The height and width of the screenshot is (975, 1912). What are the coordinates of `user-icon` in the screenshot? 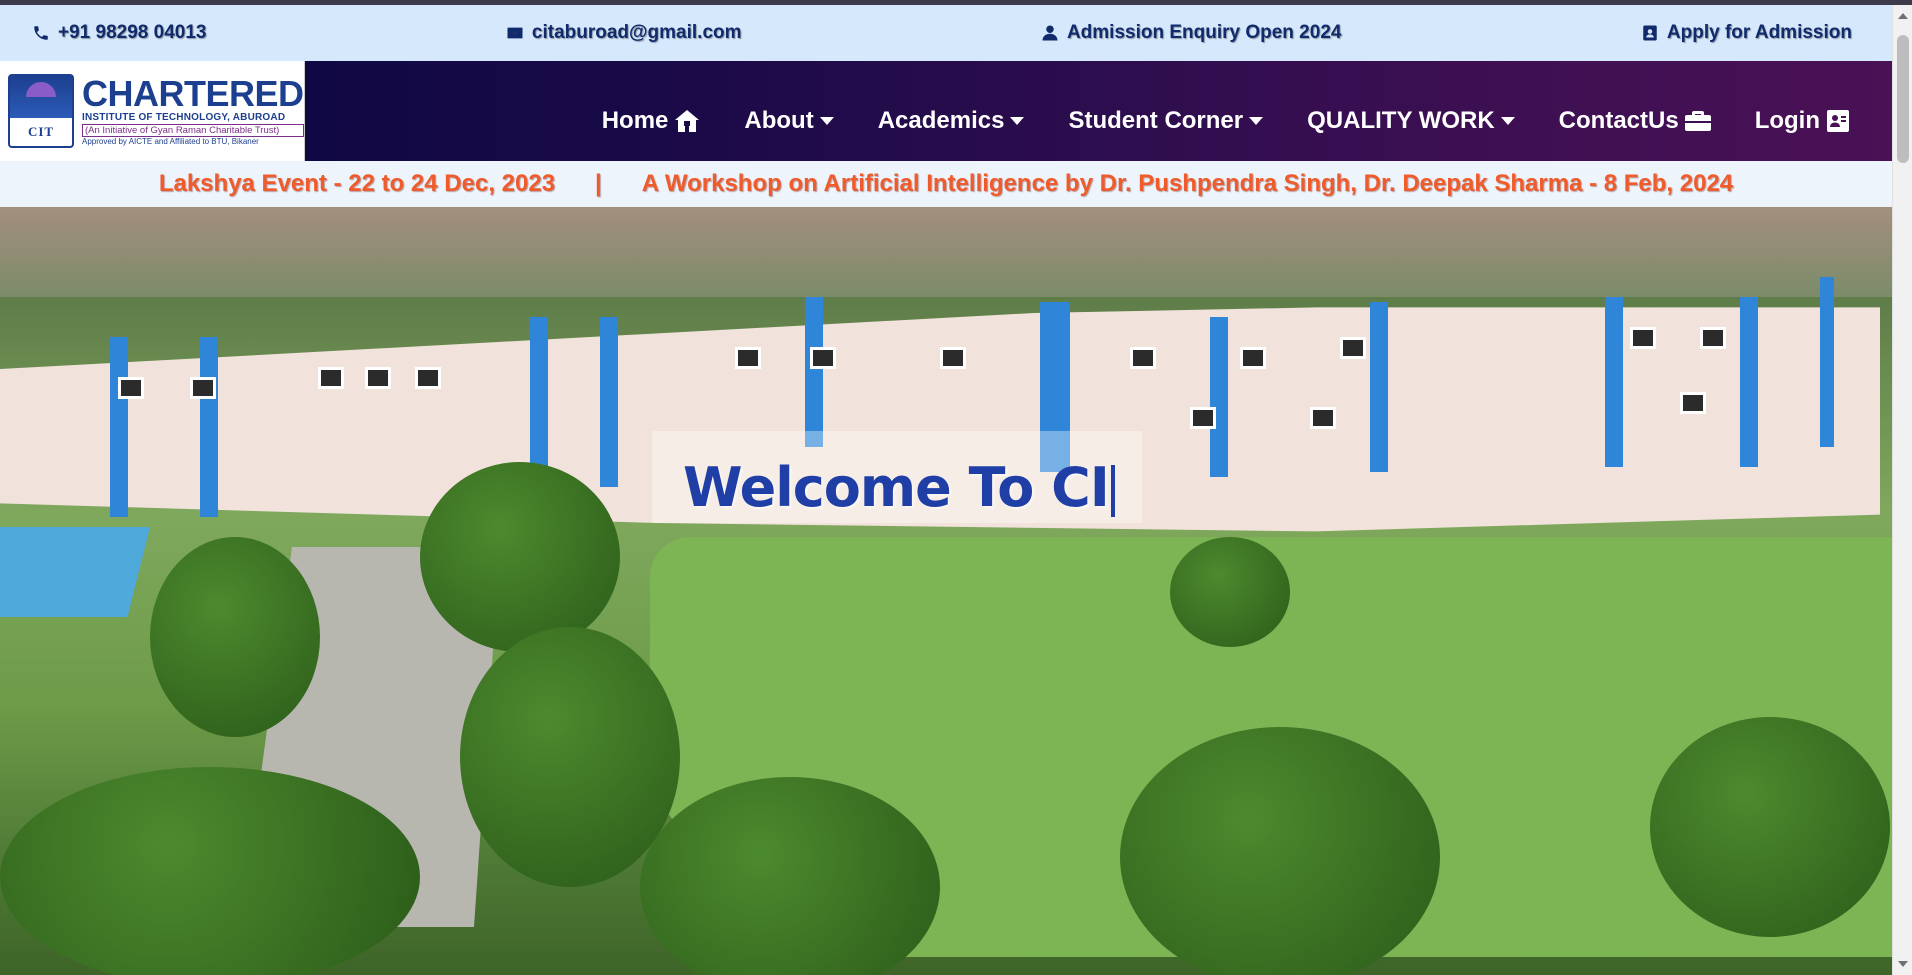 It's located at (1050, 33).